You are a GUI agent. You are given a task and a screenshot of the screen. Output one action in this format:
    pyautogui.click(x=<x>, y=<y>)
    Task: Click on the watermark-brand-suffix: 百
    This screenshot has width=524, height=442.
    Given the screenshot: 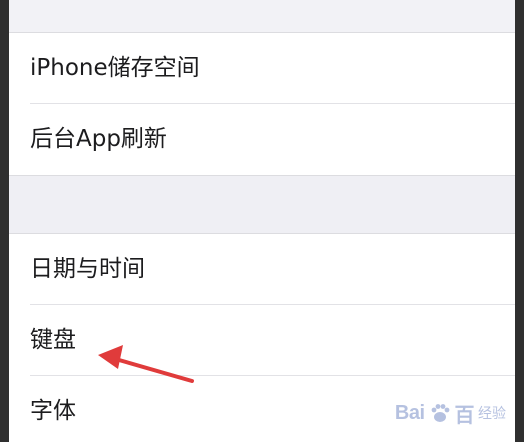 What is the action you would take?
    pyautogui.click(x=464, y=415)
    